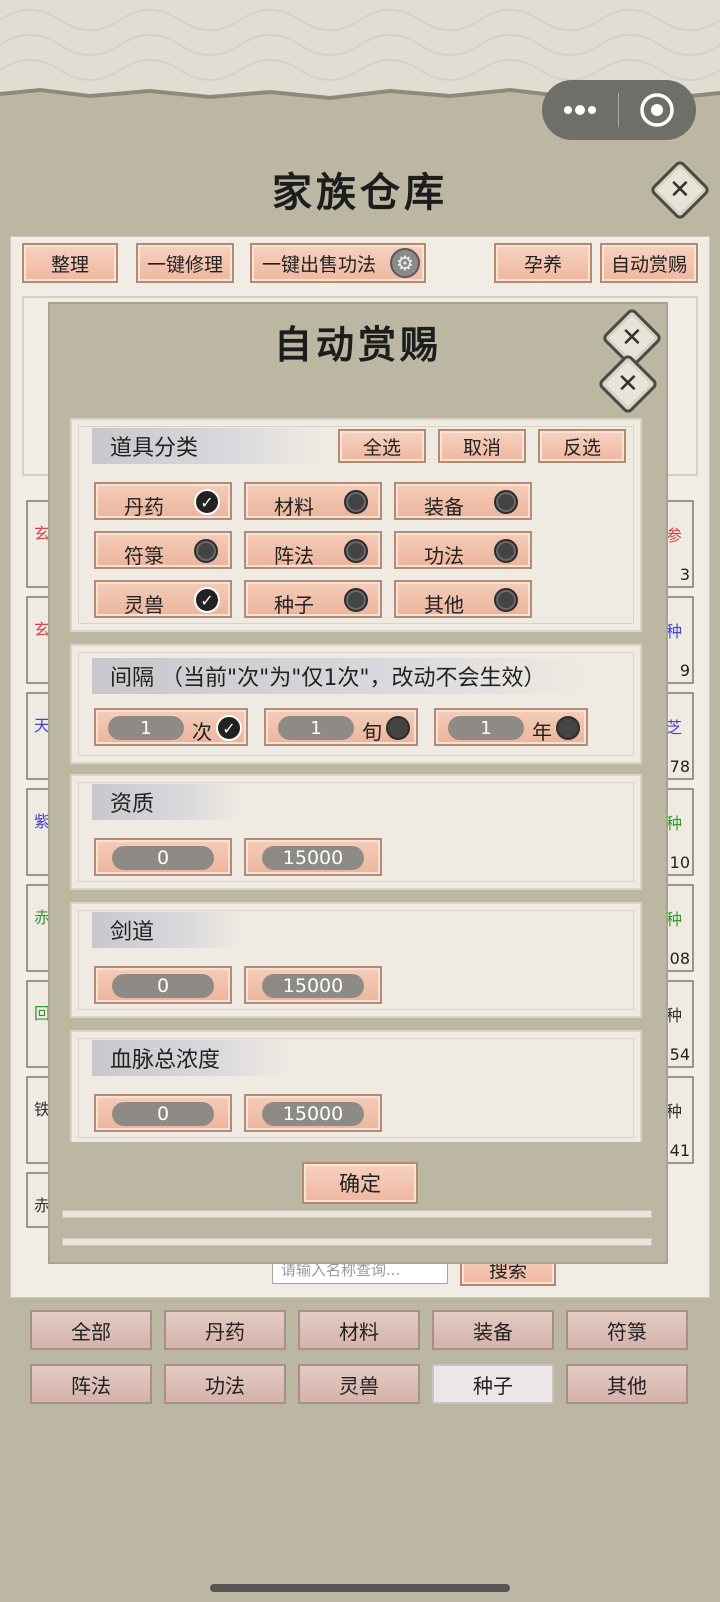 The height and width of the screenshot is (1602, 720). What do you see at coordinates (679, 1150) in the screenshot?
I see `item-card-count: 41` at bounding box center [679, 1150].